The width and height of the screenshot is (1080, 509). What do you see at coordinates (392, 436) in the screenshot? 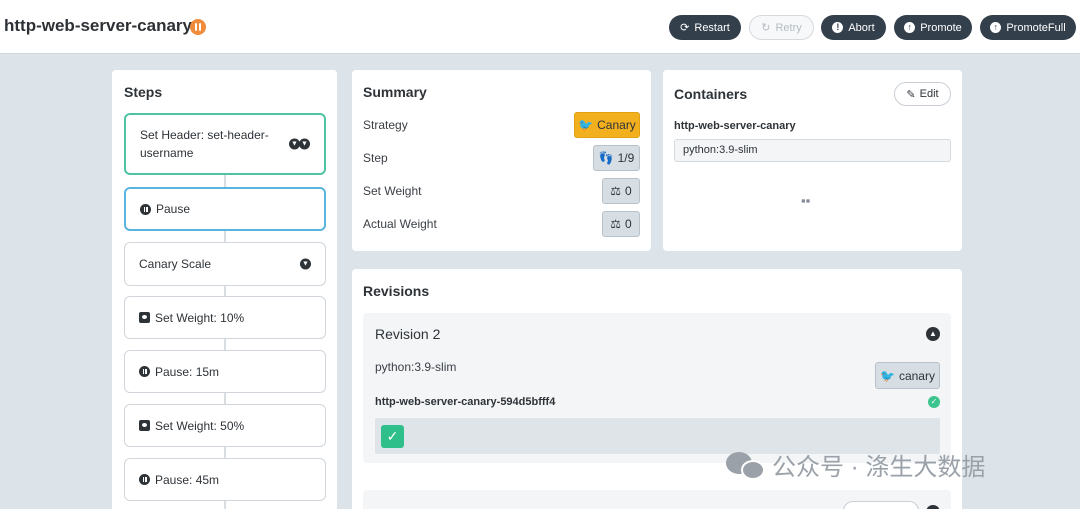
I see `pod-status-icon: ✓` at bounding box center [392, 436].